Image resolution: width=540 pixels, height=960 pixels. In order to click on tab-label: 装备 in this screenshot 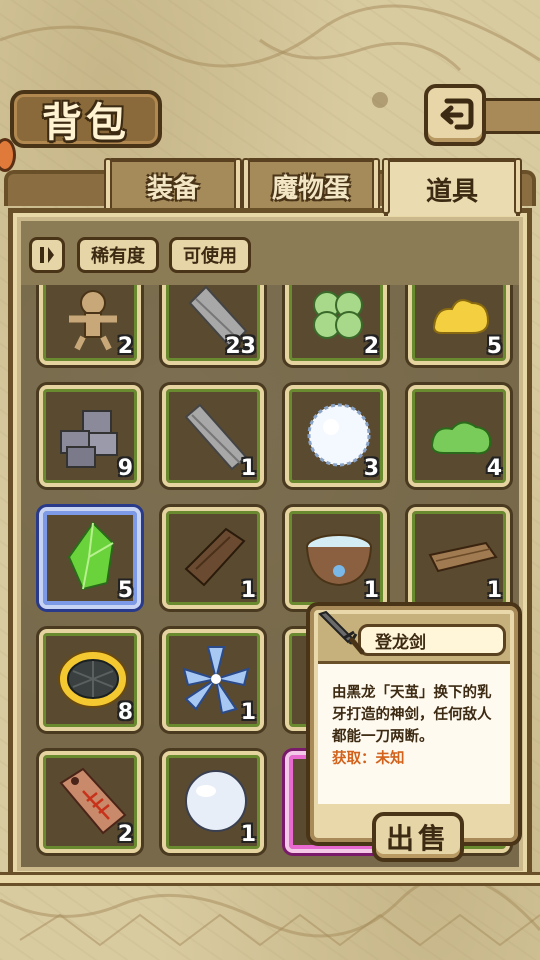, I will do `click(172, 188)`.